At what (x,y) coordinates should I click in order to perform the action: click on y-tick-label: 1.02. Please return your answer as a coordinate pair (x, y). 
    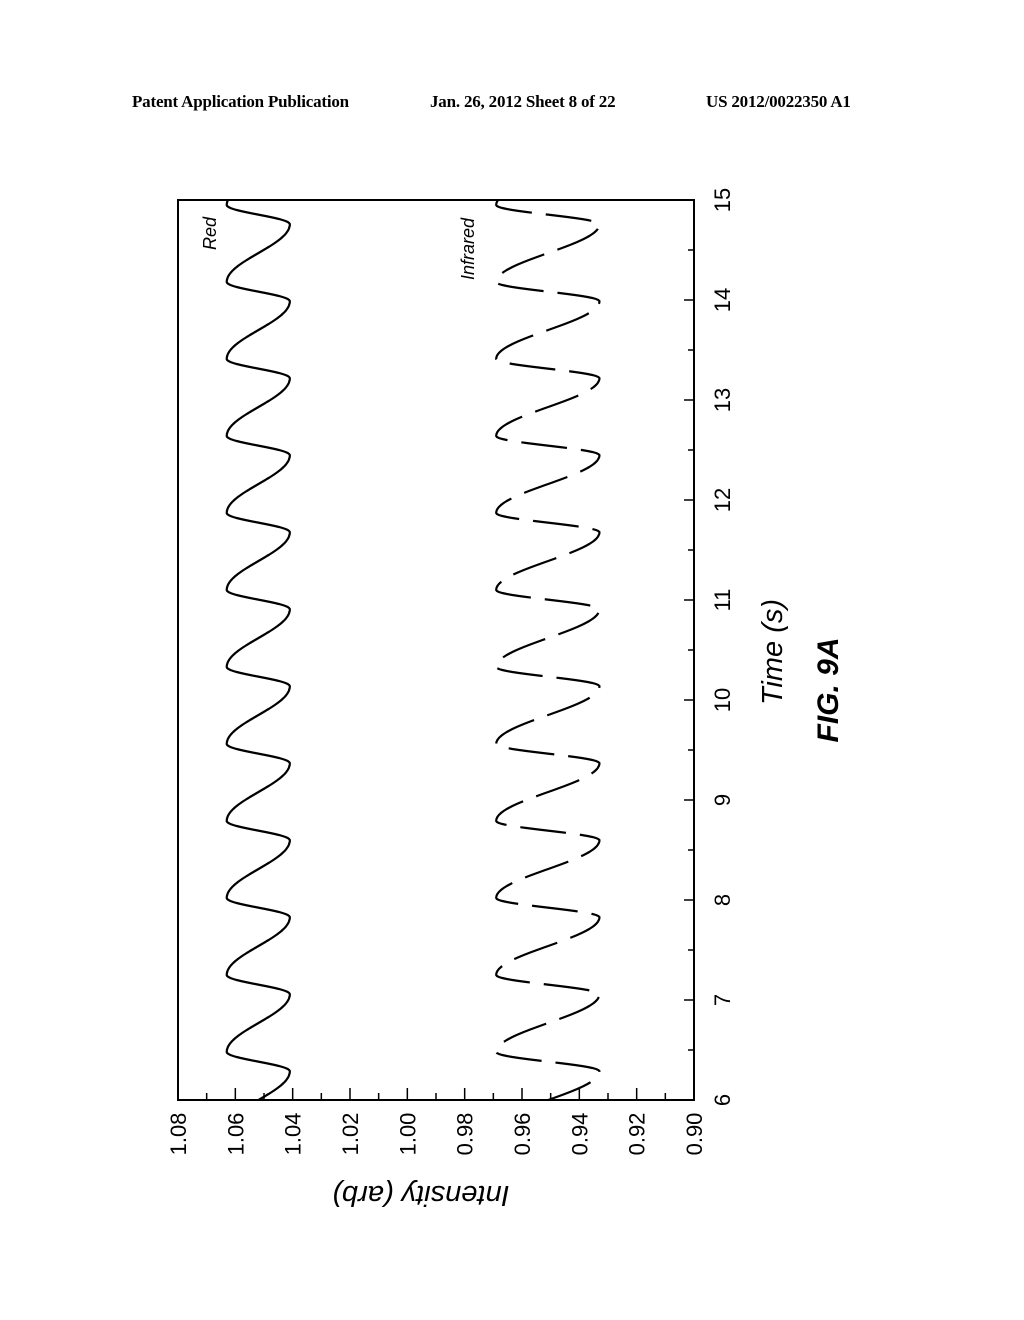
    Looking at the image, I should click on (350, 1134).